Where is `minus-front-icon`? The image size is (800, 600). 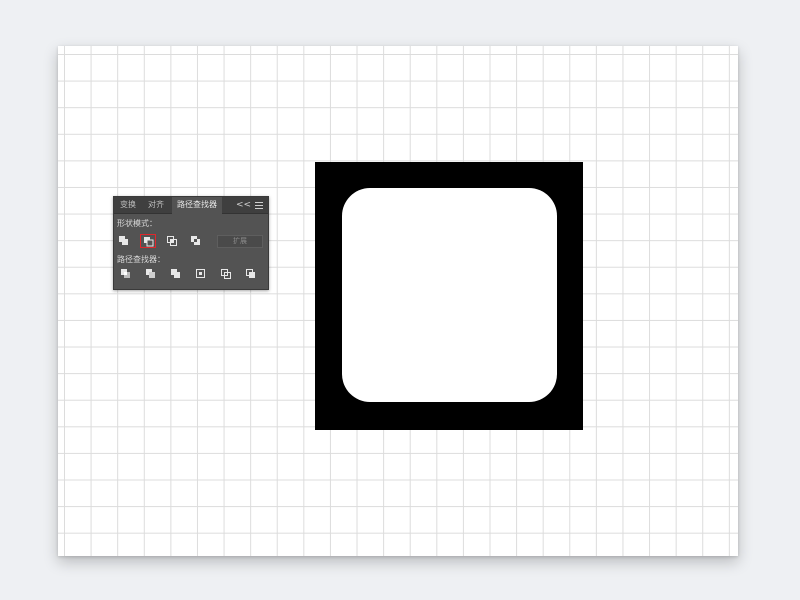
minus-front-icon is located at coordinates (149, 242).